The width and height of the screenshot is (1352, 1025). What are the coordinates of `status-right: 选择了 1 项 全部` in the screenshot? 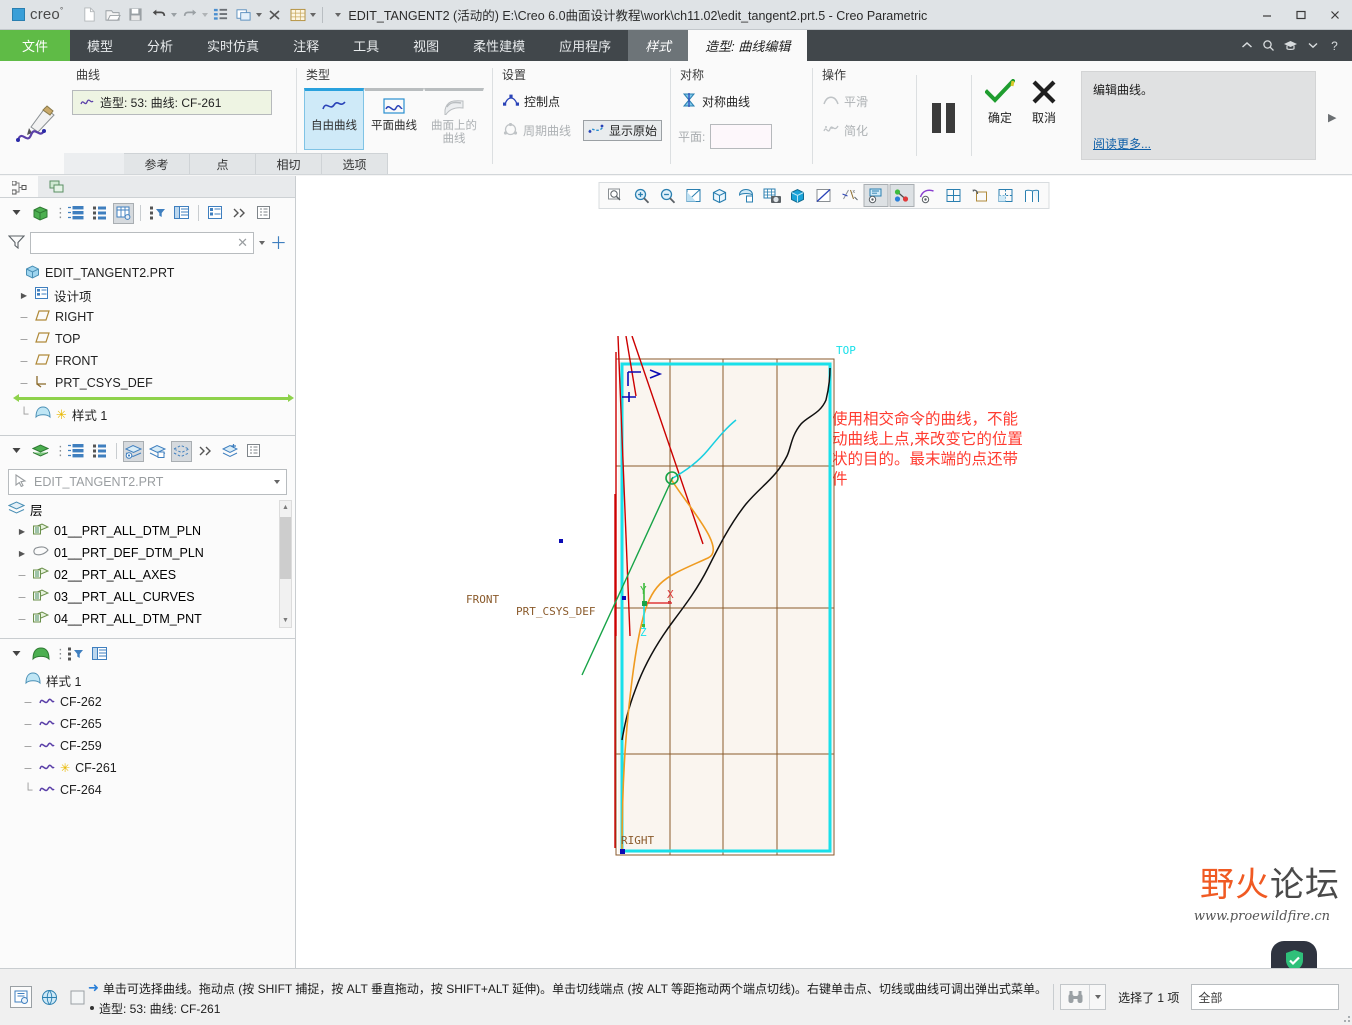 It's located at (1199, 997).